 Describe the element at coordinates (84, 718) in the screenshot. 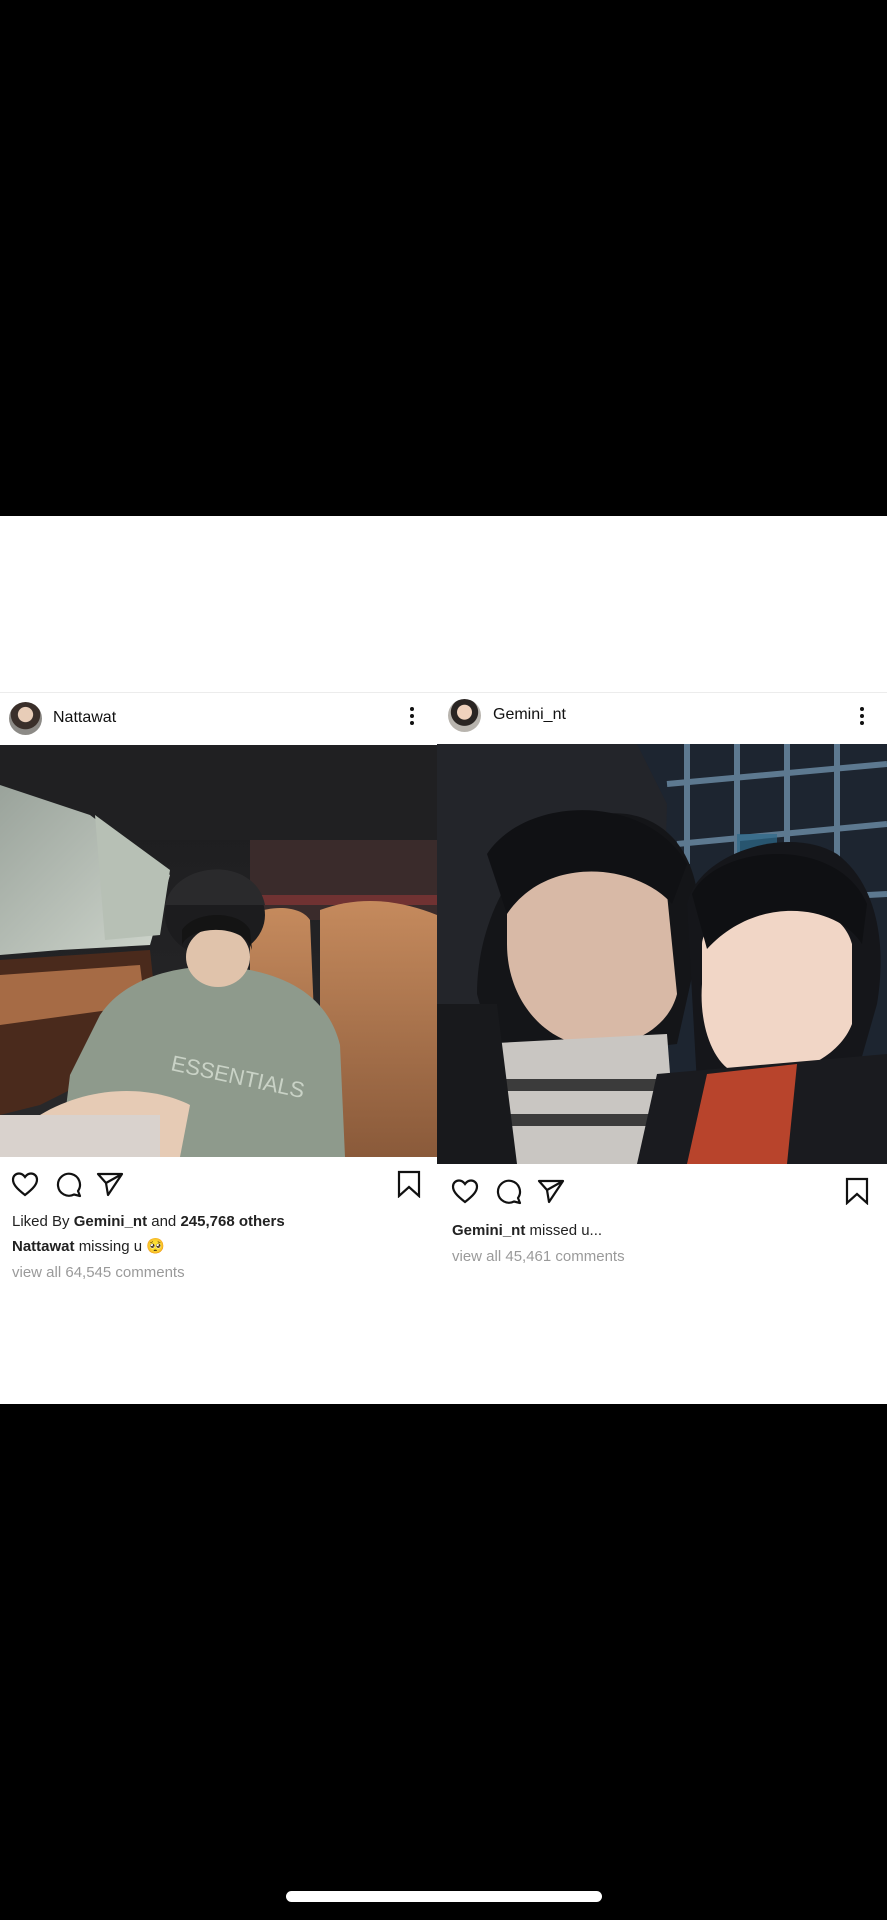

I see `post-username: Nattawat` at that location.